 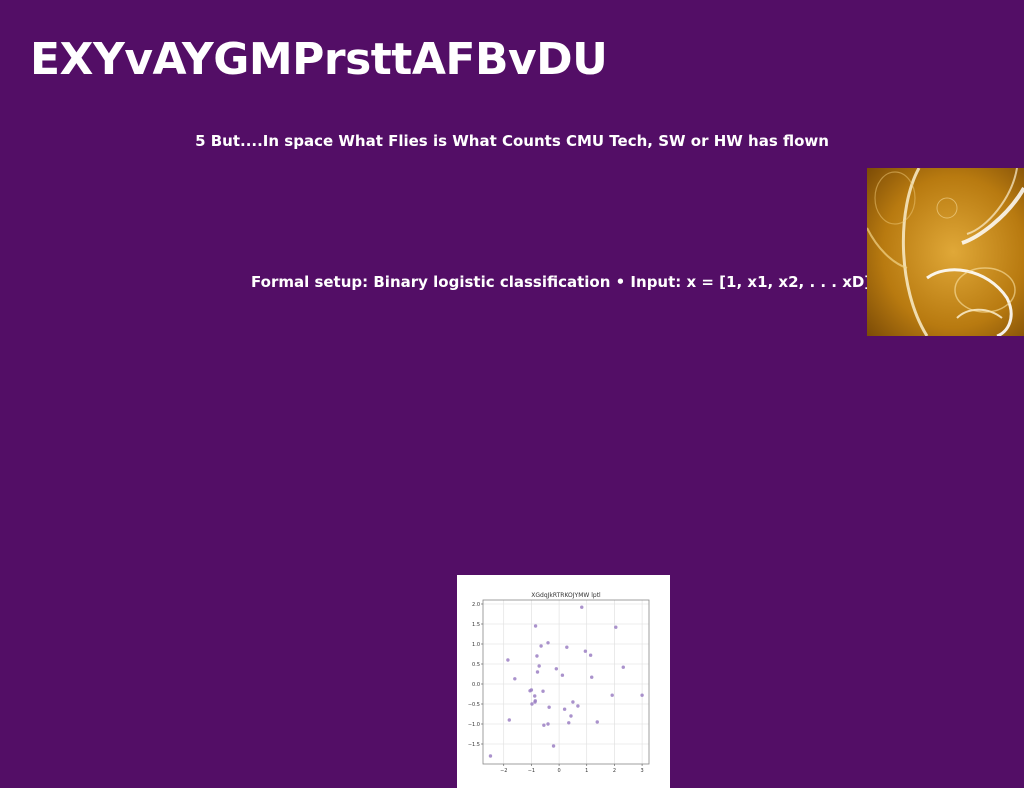 I want to click on y-tick-label: 1.0, so click(x=476, y=645).